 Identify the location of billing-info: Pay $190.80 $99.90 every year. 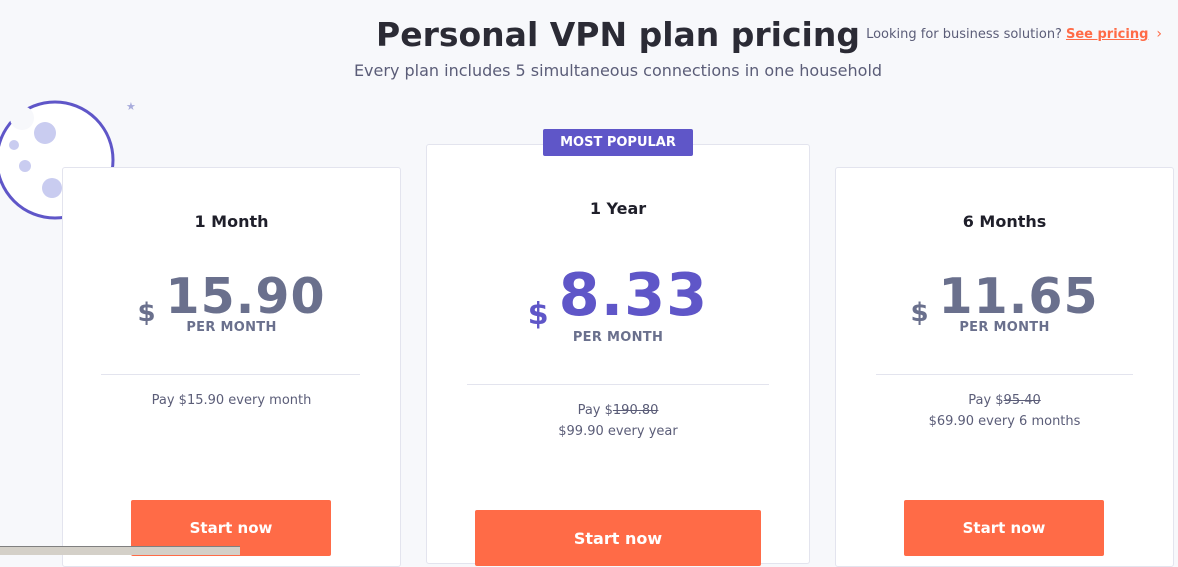
(618, 421).